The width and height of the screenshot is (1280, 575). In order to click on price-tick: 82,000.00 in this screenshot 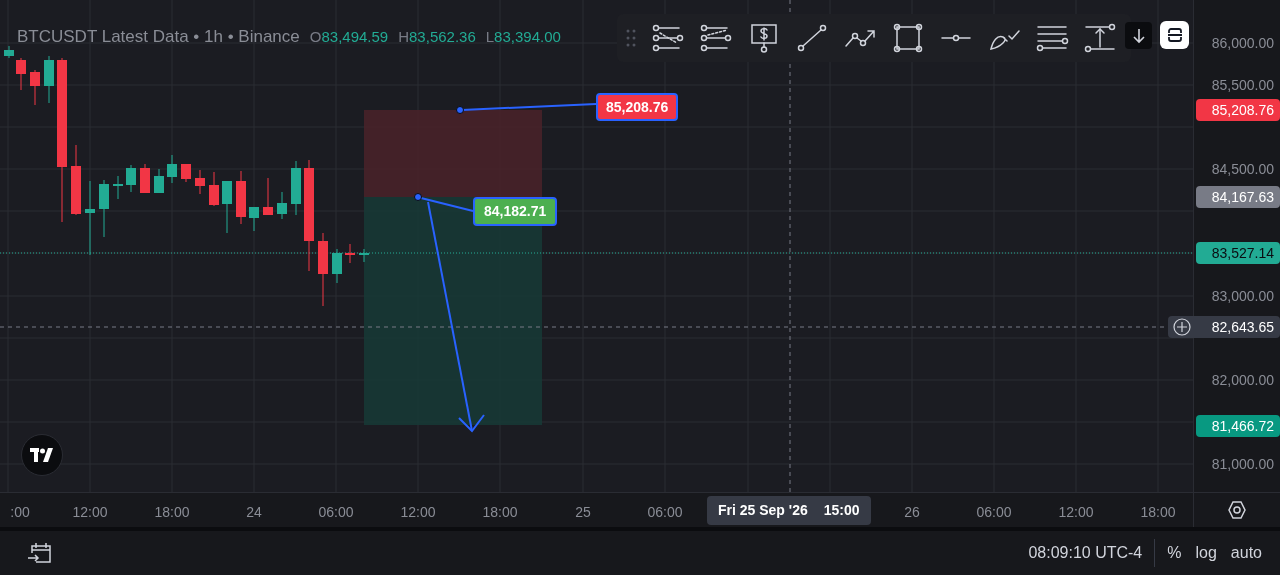, I will do `click(1242, 380)`.